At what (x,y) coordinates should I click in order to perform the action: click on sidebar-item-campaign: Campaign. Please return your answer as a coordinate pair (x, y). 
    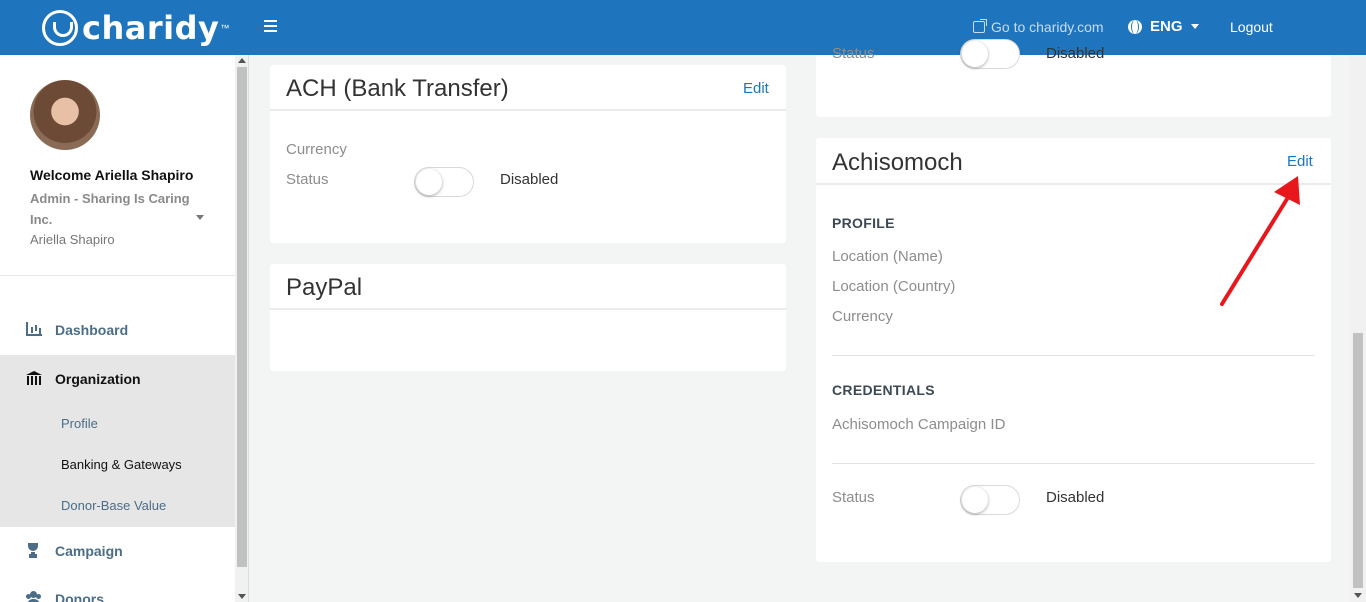
    Looking at the image, I should click on (117, 550).